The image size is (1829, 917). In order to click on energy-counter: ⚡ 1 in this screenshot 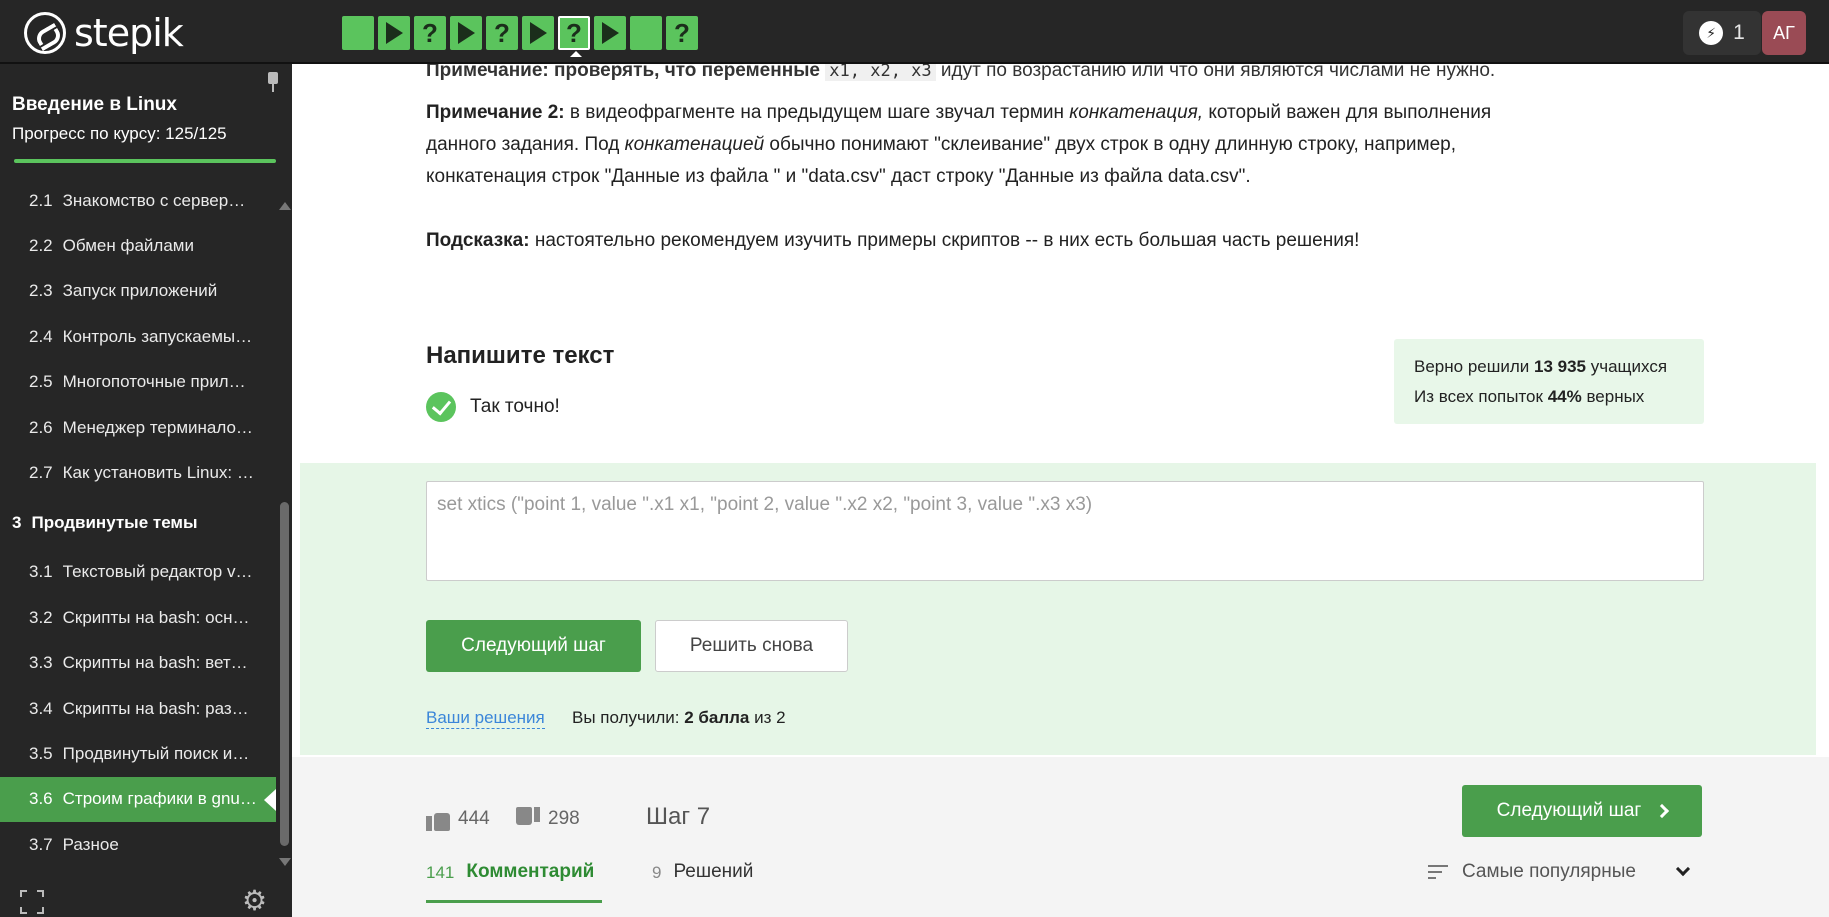, I will do `click(1722, 33)`.